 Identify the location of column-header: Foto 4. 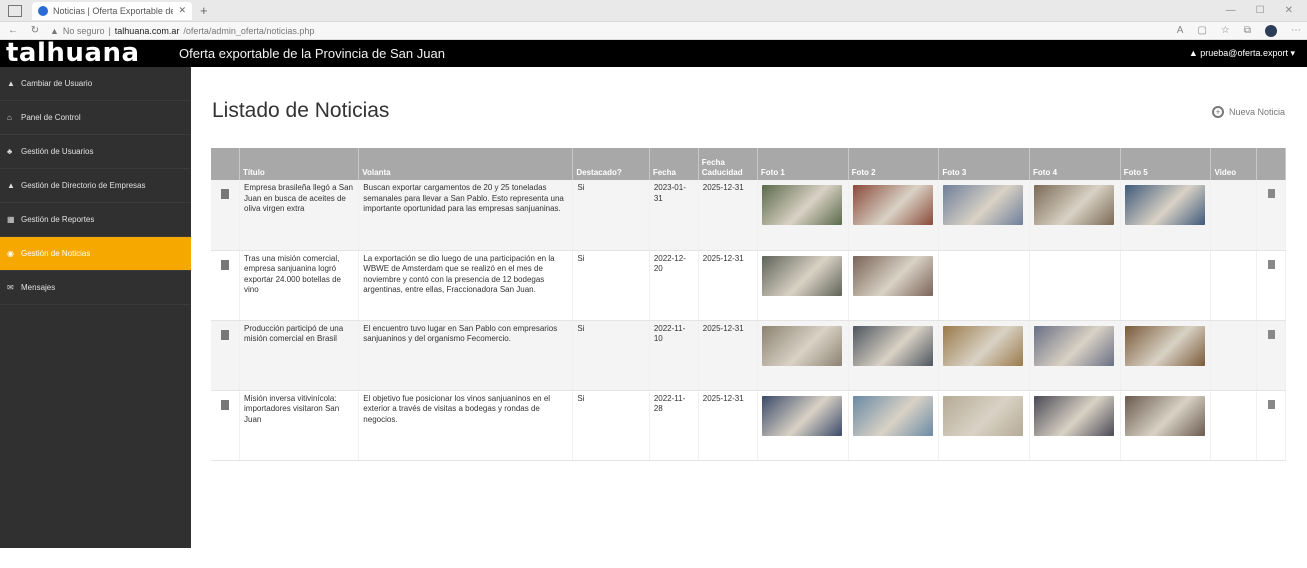
(1075, 164).